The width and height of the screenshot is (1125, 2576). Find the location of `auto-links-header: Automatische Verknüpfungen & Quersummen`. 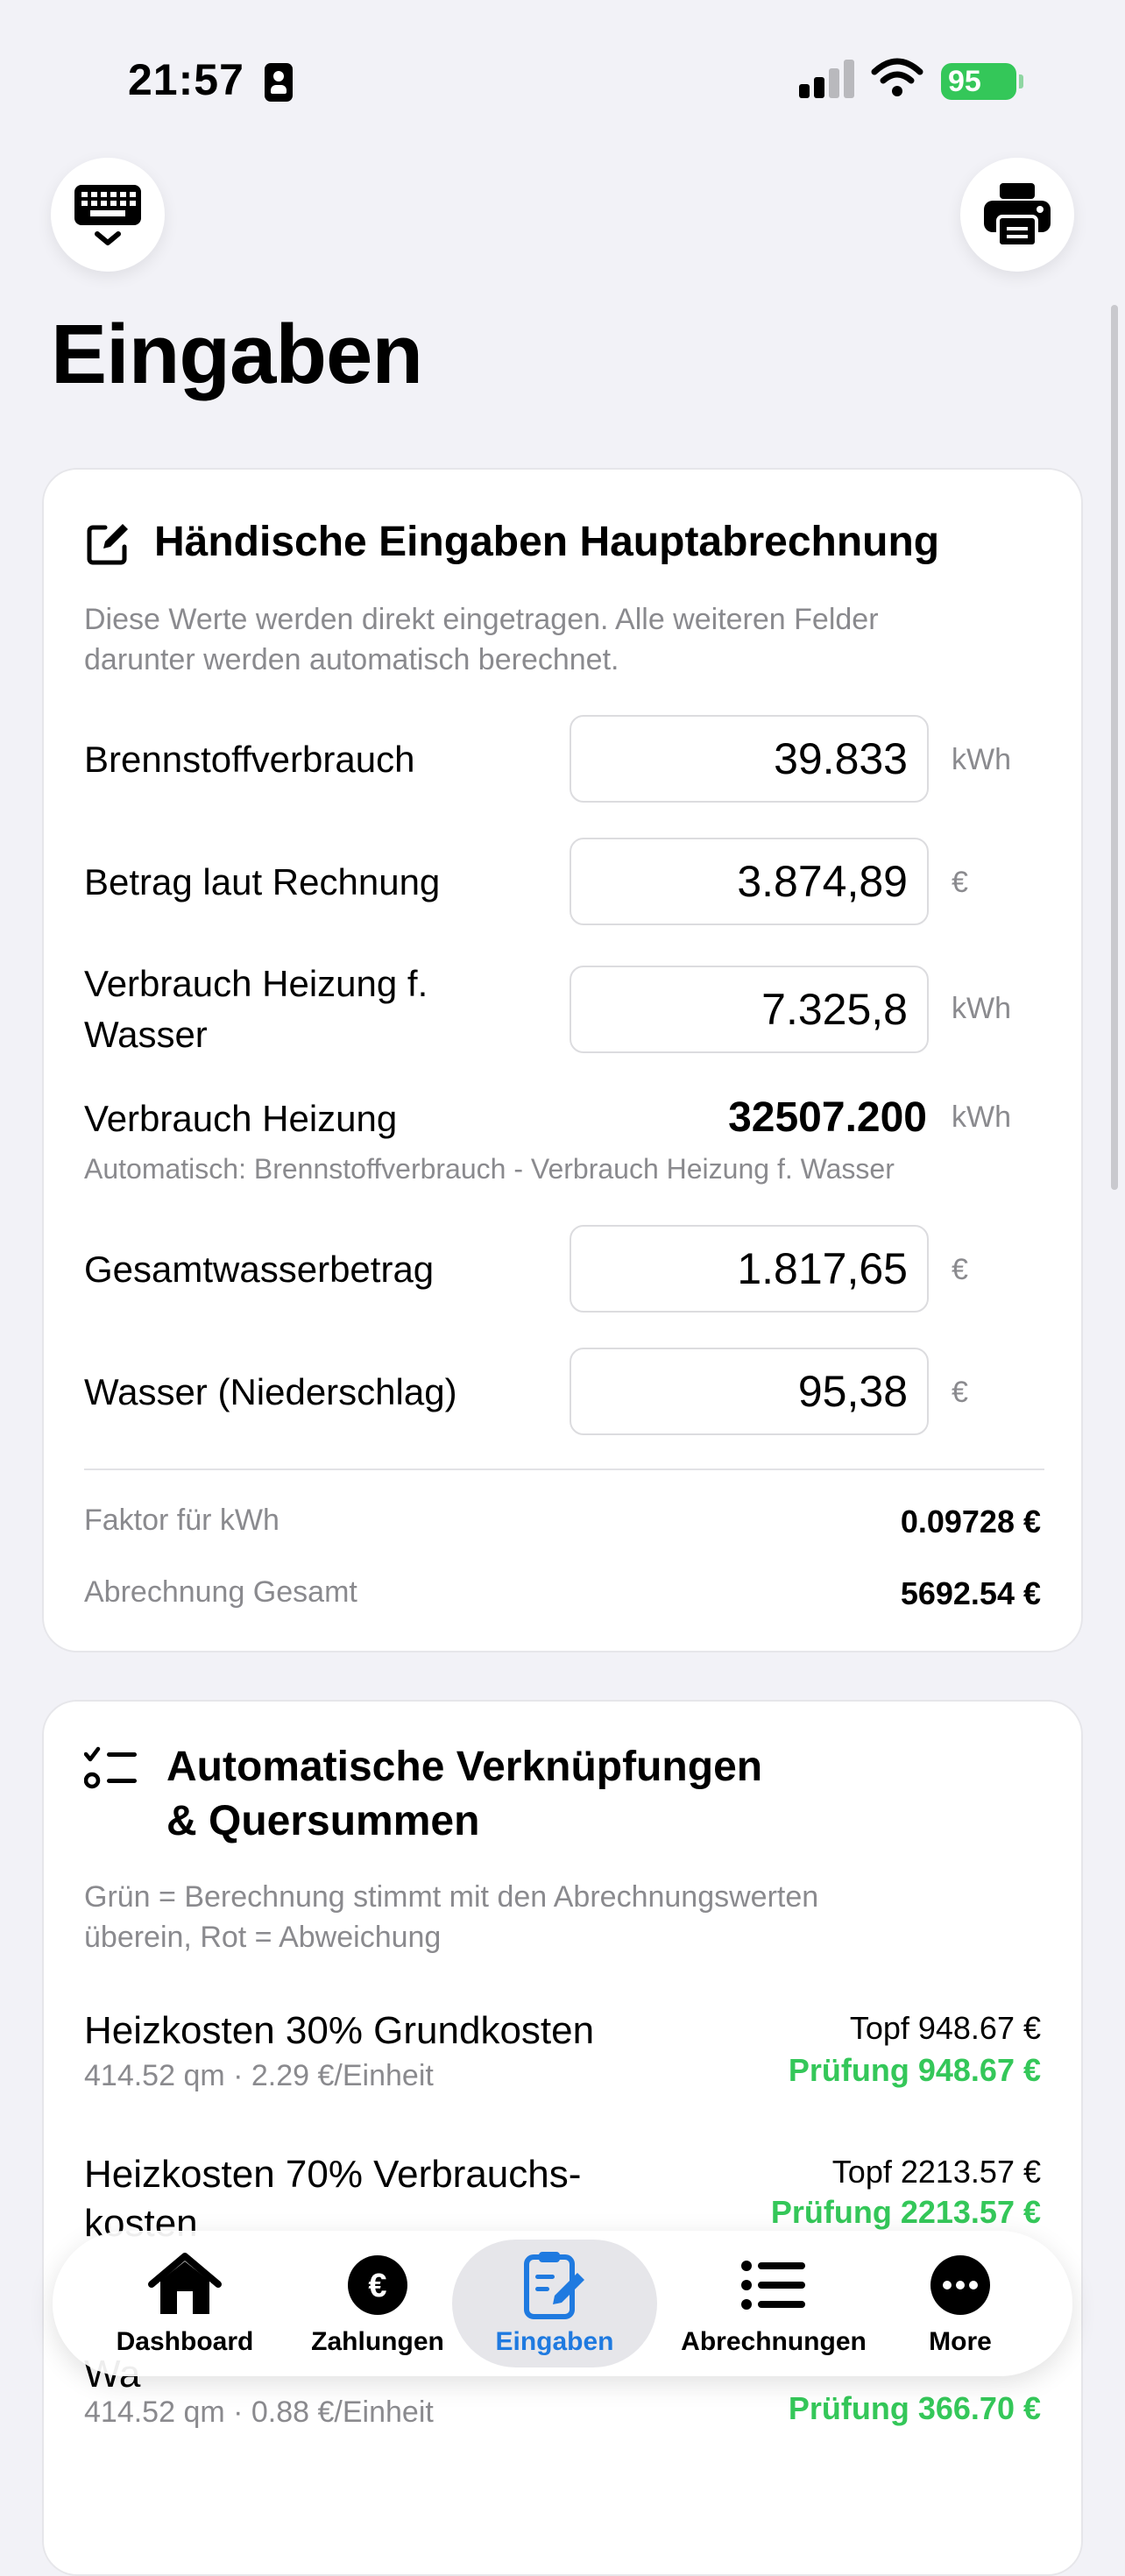

auto-links-header: Automatische Verknüpfungen & Quersummen is located at coordinates (423, 1794).